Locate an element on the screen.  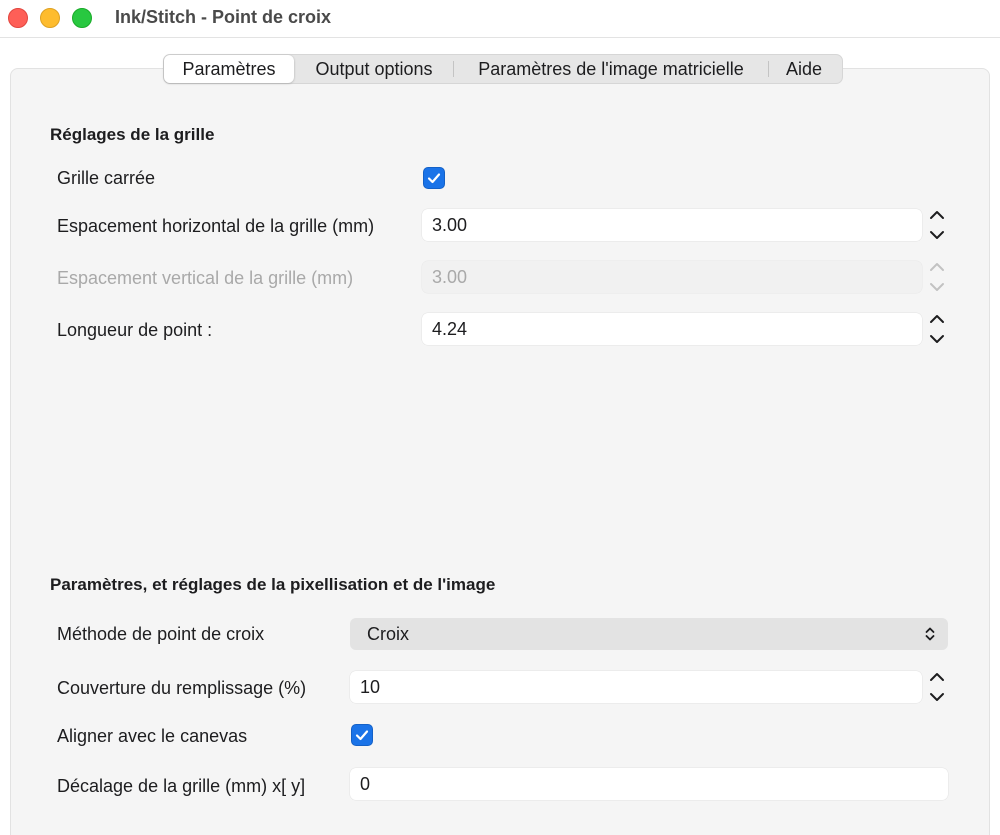
h-spacing-input: 3.00 is located at coordinates (672, 225).